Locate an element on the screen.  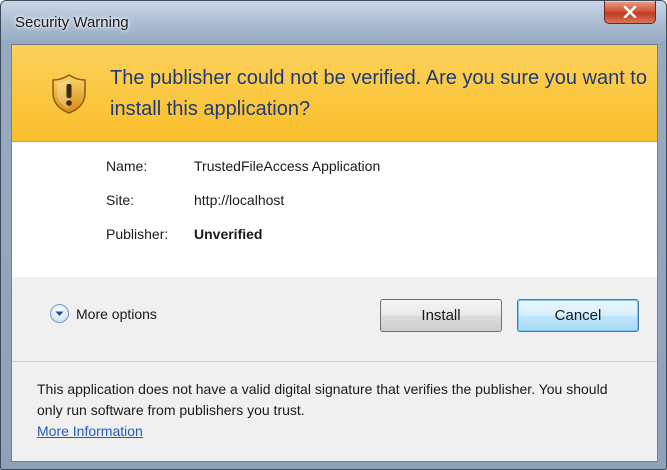
site-value: http://localhost is located at coordinates (239, 200).